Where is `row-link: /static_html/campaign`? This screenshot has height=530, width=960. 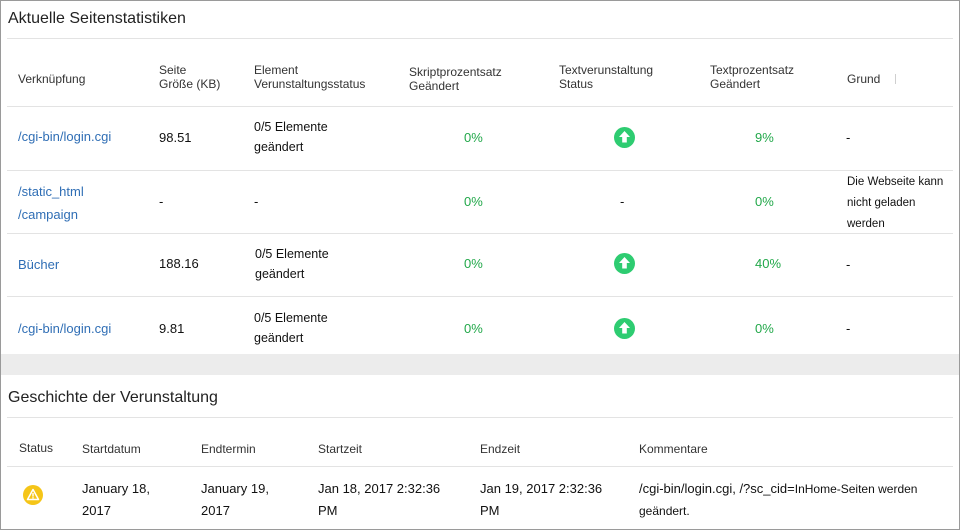
row-link: /static_html/campaign is located at coordinates (51, 203).